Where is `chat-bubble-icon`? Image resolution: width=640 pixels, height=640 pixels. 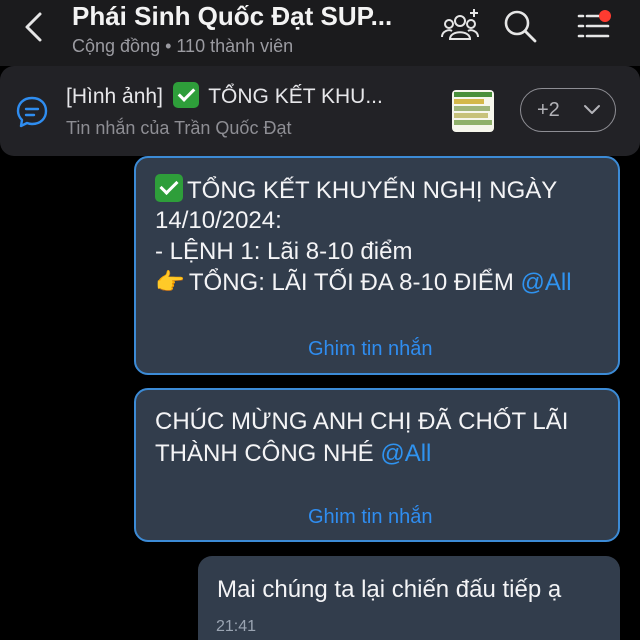 chat-bubble-icon is located at coordinates (32, 112).